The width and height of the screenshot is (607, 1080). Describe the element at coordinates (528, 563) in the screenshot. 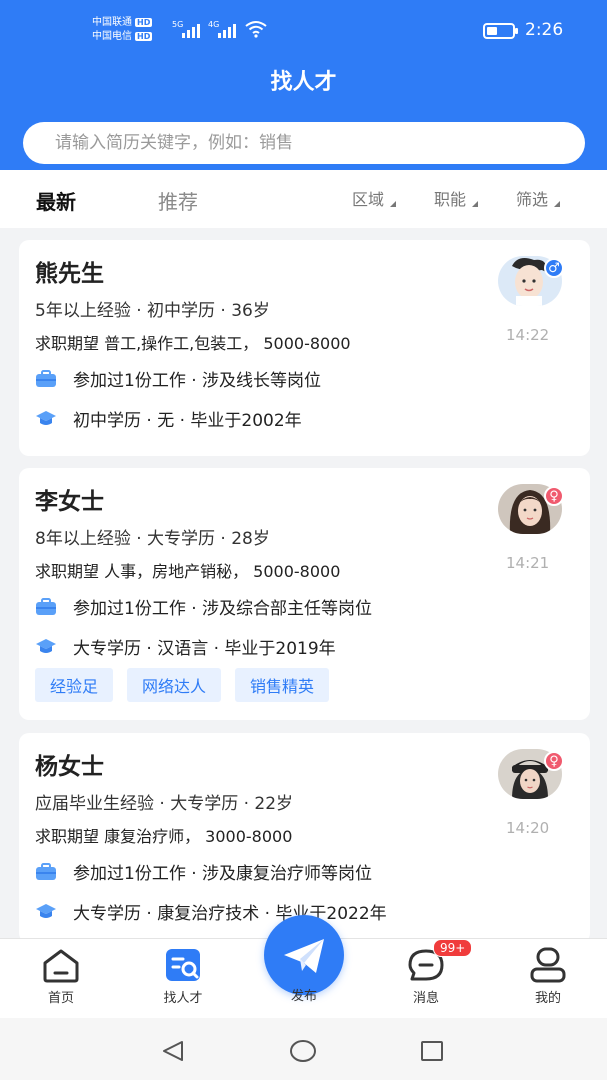

I see `update-time: 14:21` at that location.